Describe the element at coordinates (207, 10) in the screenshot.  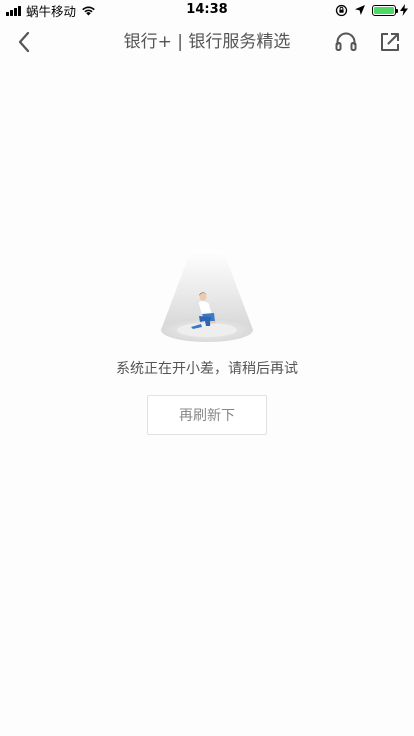
I see `status-bar: 蜗牛移动 14:38` at that location.